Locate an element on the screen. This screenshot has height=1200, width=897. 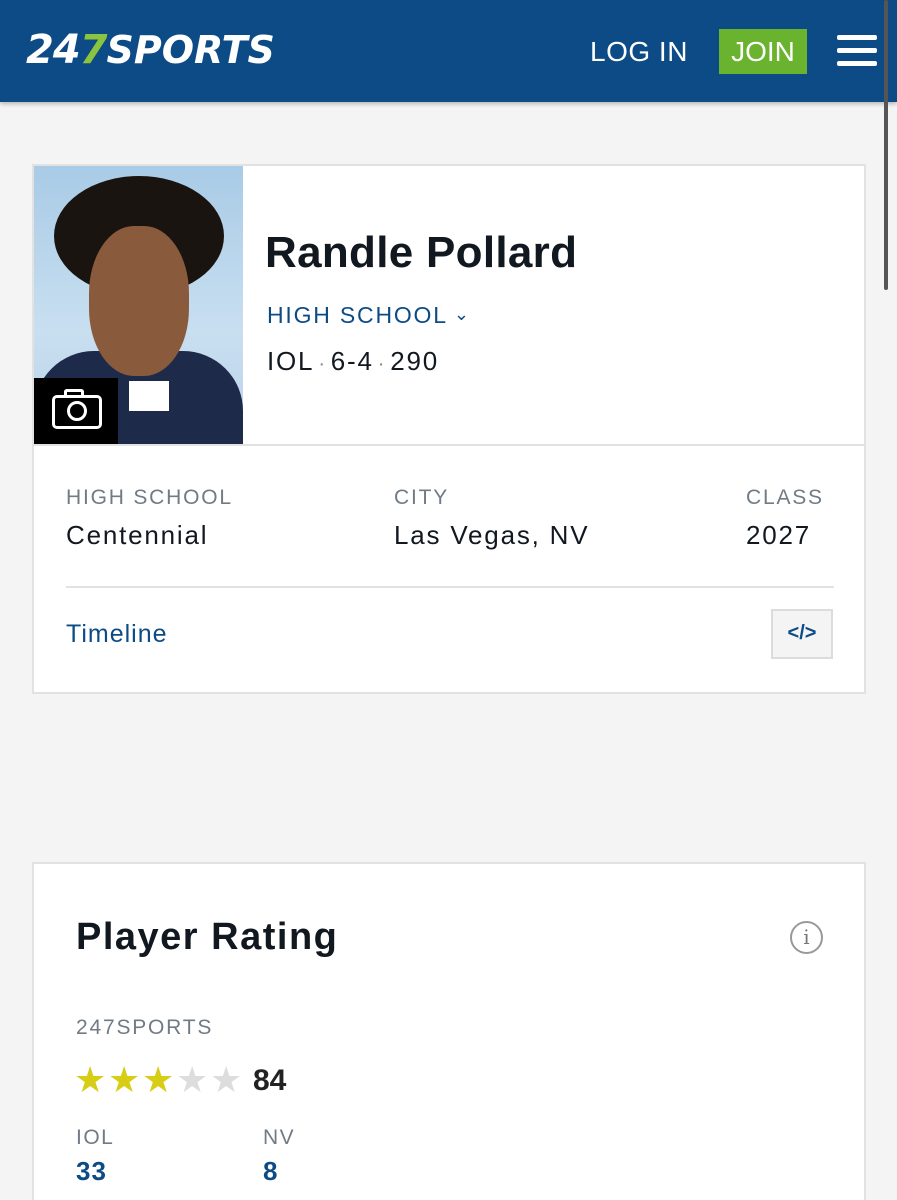
level-dropdown: HIGH SCHOOL ⌄ is located at coordinates (369, 315).